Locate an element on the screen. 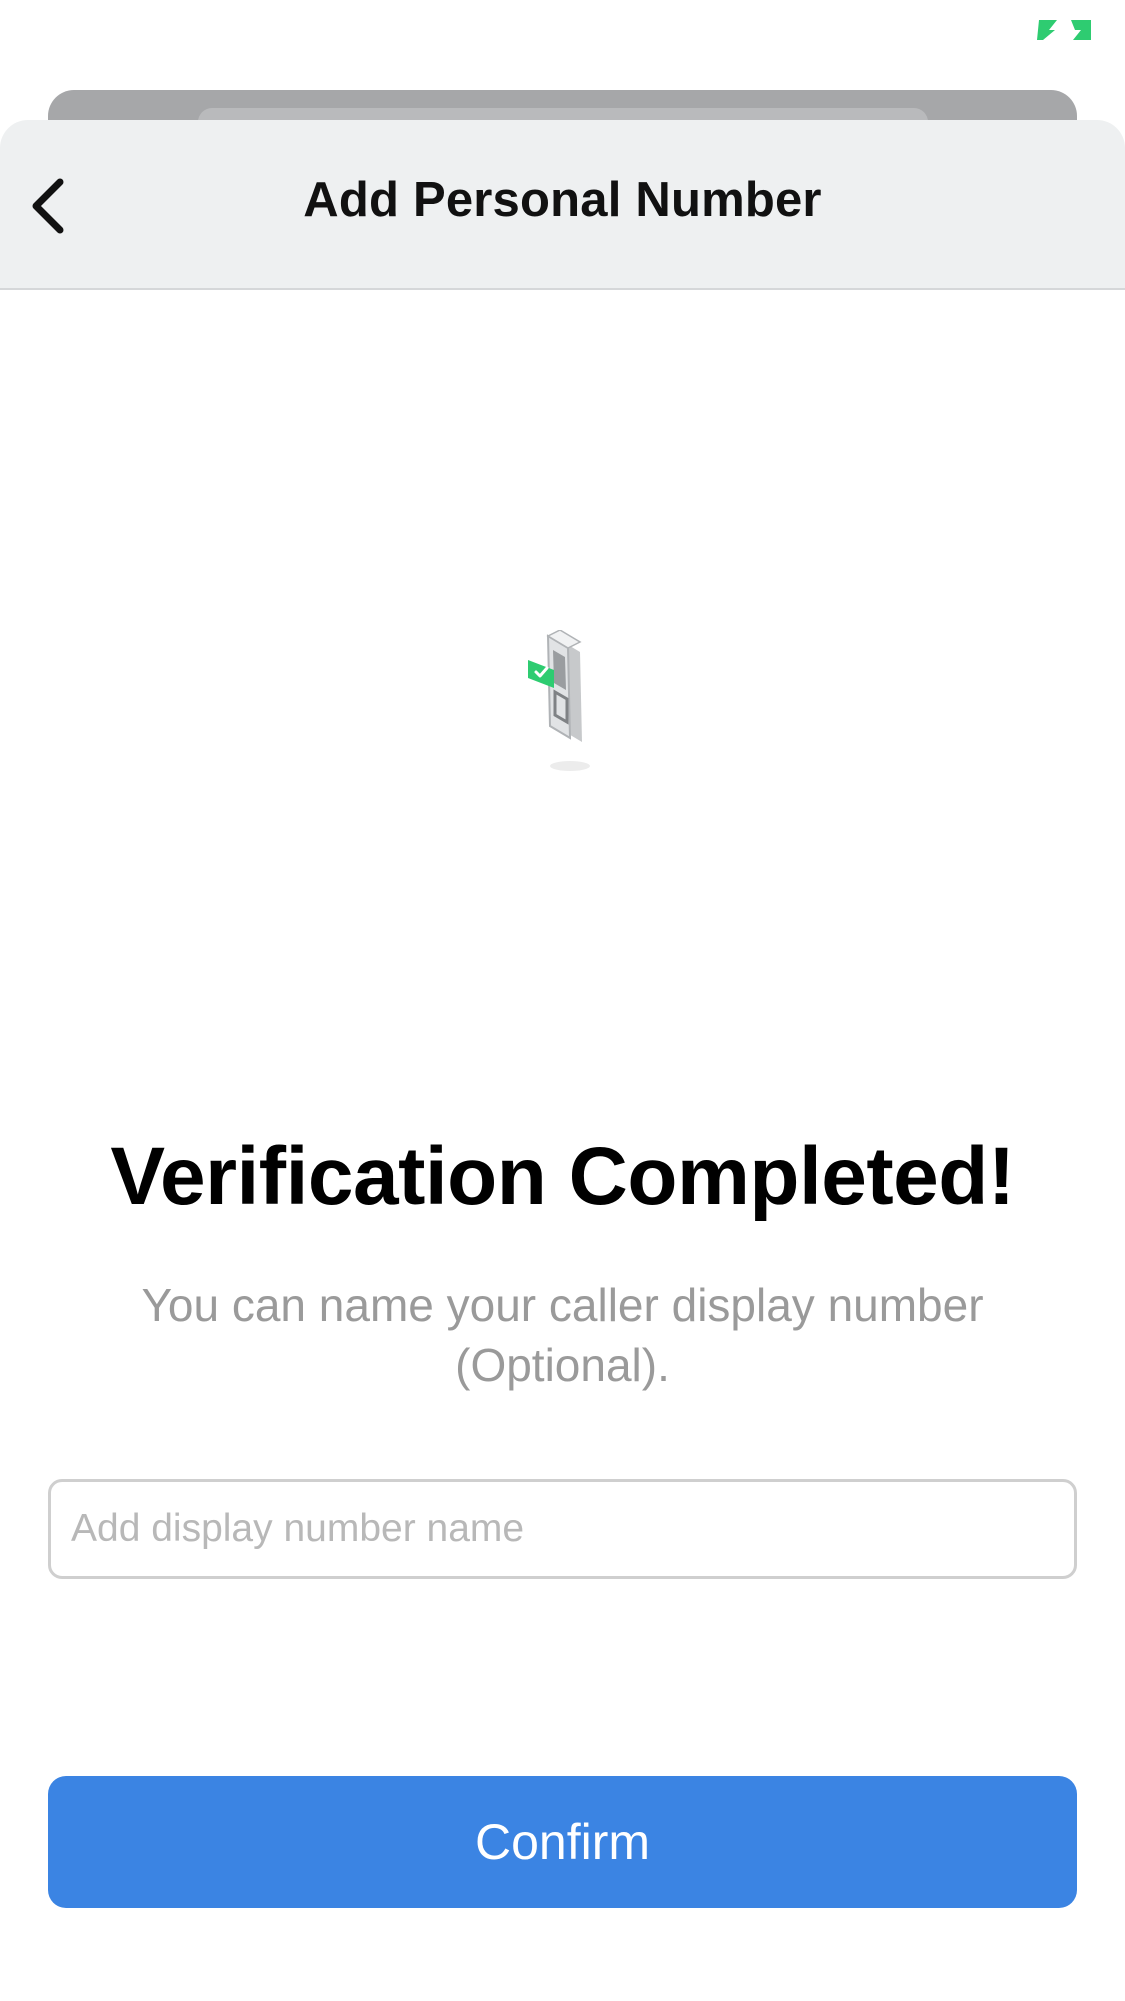  battery-charging-icon is located at coordinates (1064, 30).